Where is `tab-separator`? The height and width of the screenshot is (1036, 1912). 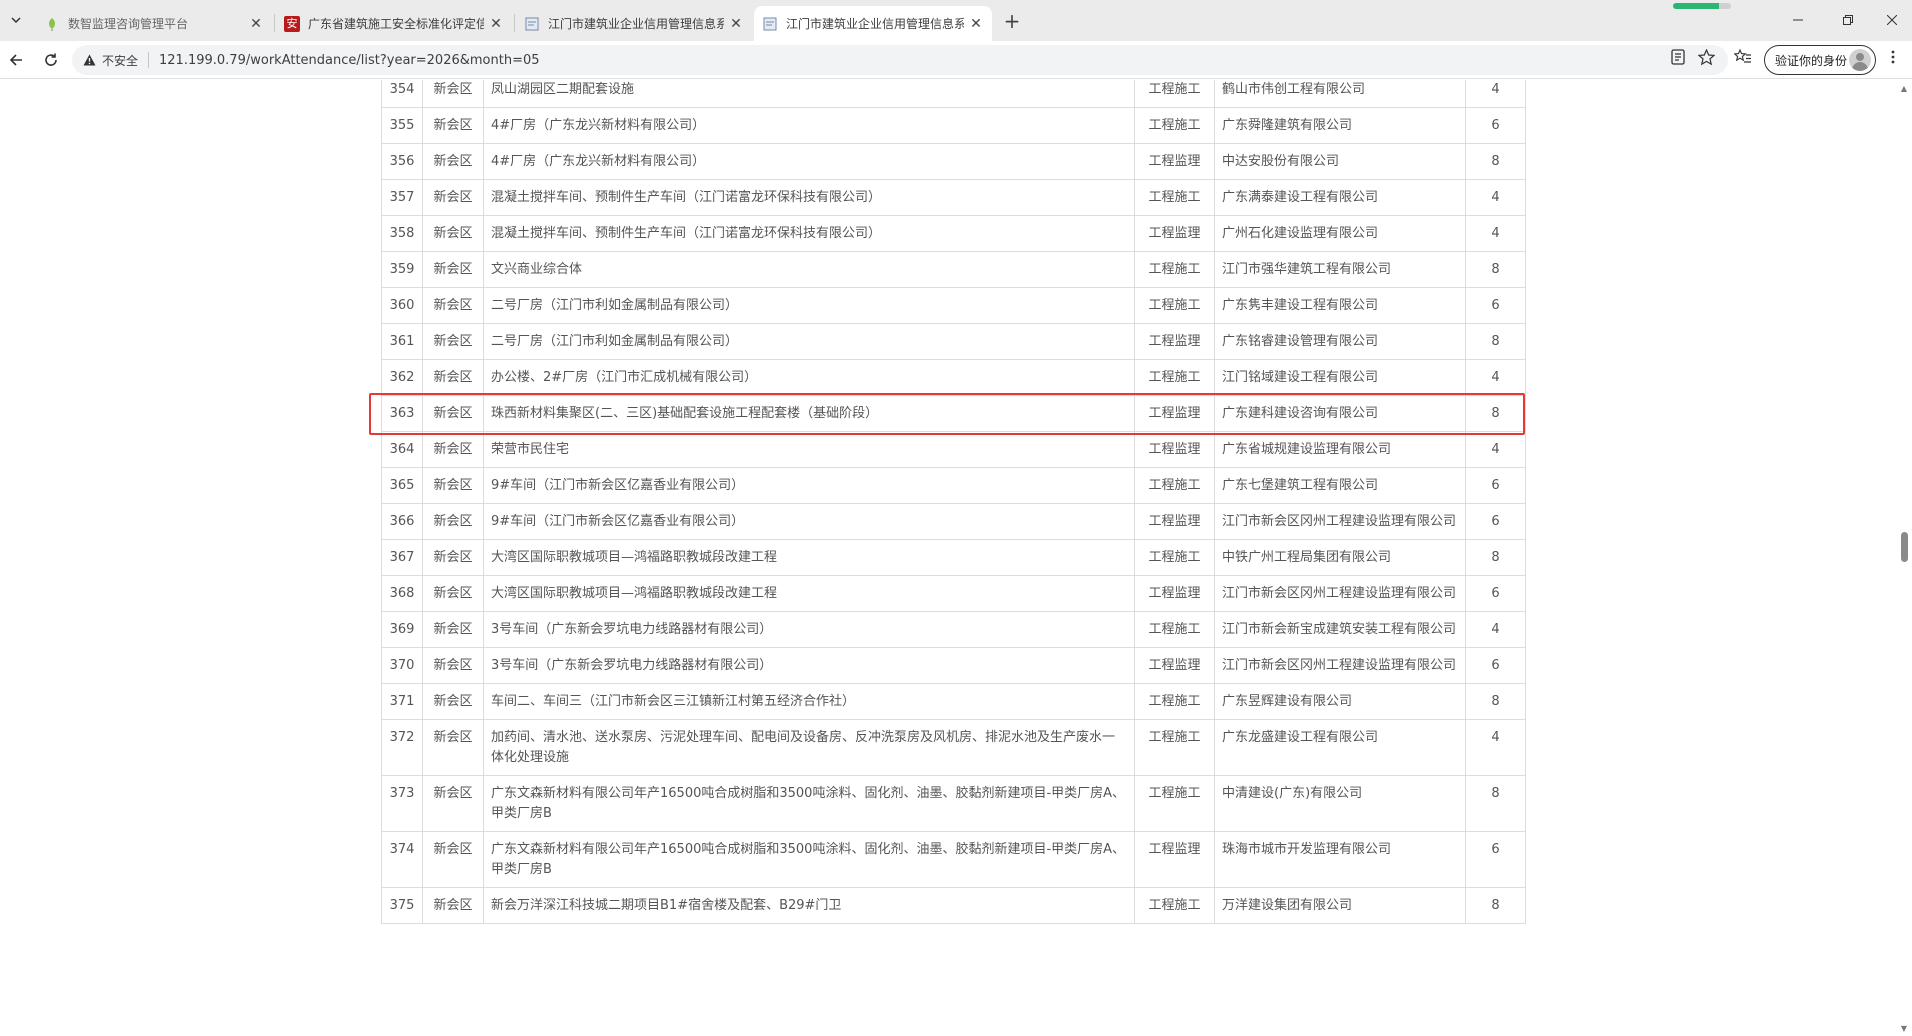
tab-separator is located at coordinates (514, 23).